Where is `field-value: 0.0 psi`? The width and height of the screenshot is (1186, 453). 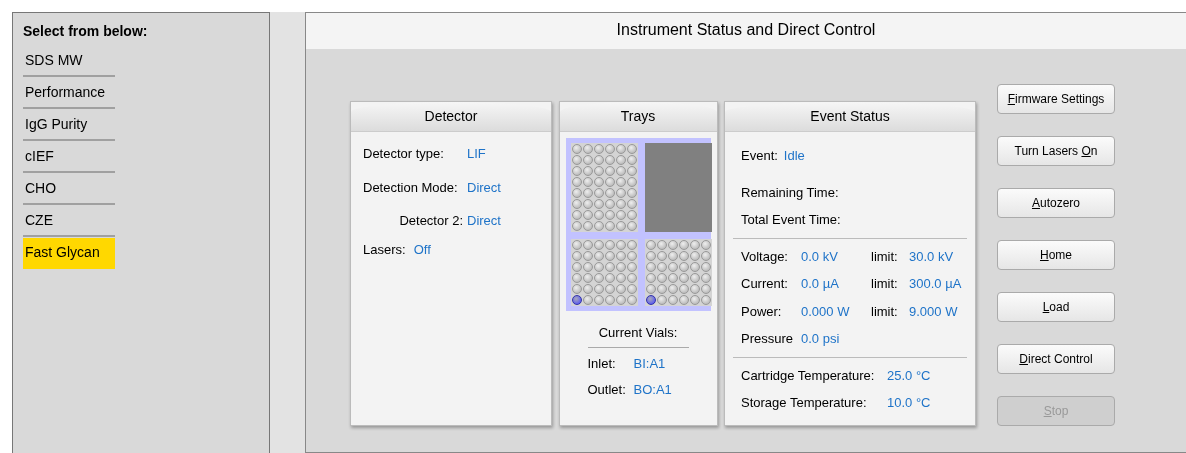
field-value: 0.0 psi is located at coordinates (821, 339).